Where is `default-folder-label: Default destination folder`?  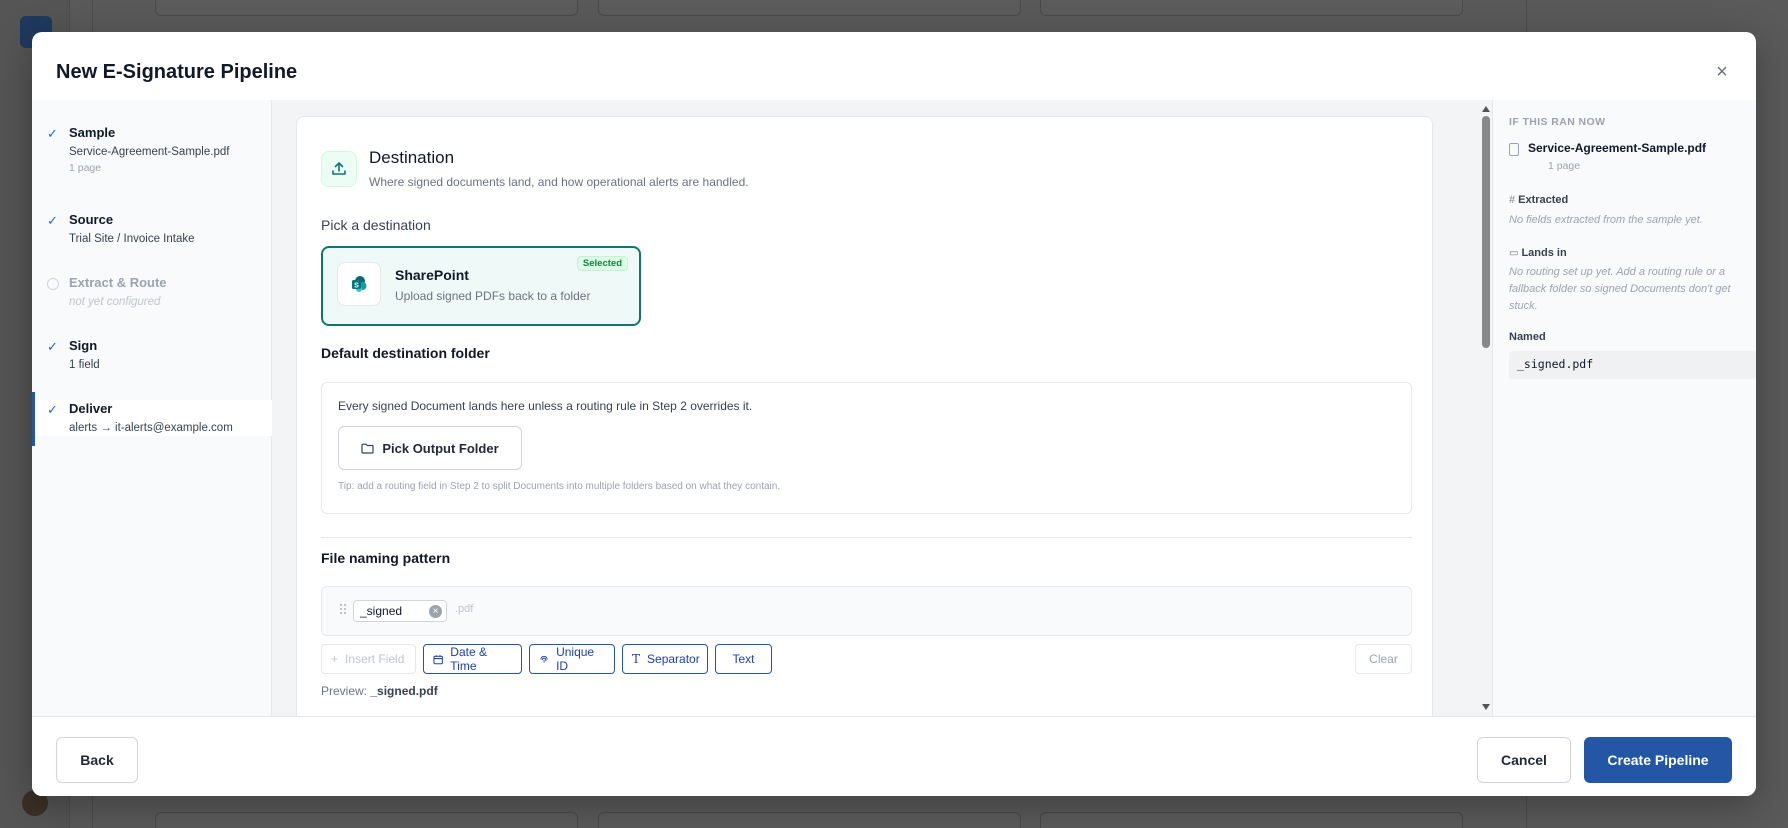 default-folder-label: Default destination folder is located at coordinates (405, 353).